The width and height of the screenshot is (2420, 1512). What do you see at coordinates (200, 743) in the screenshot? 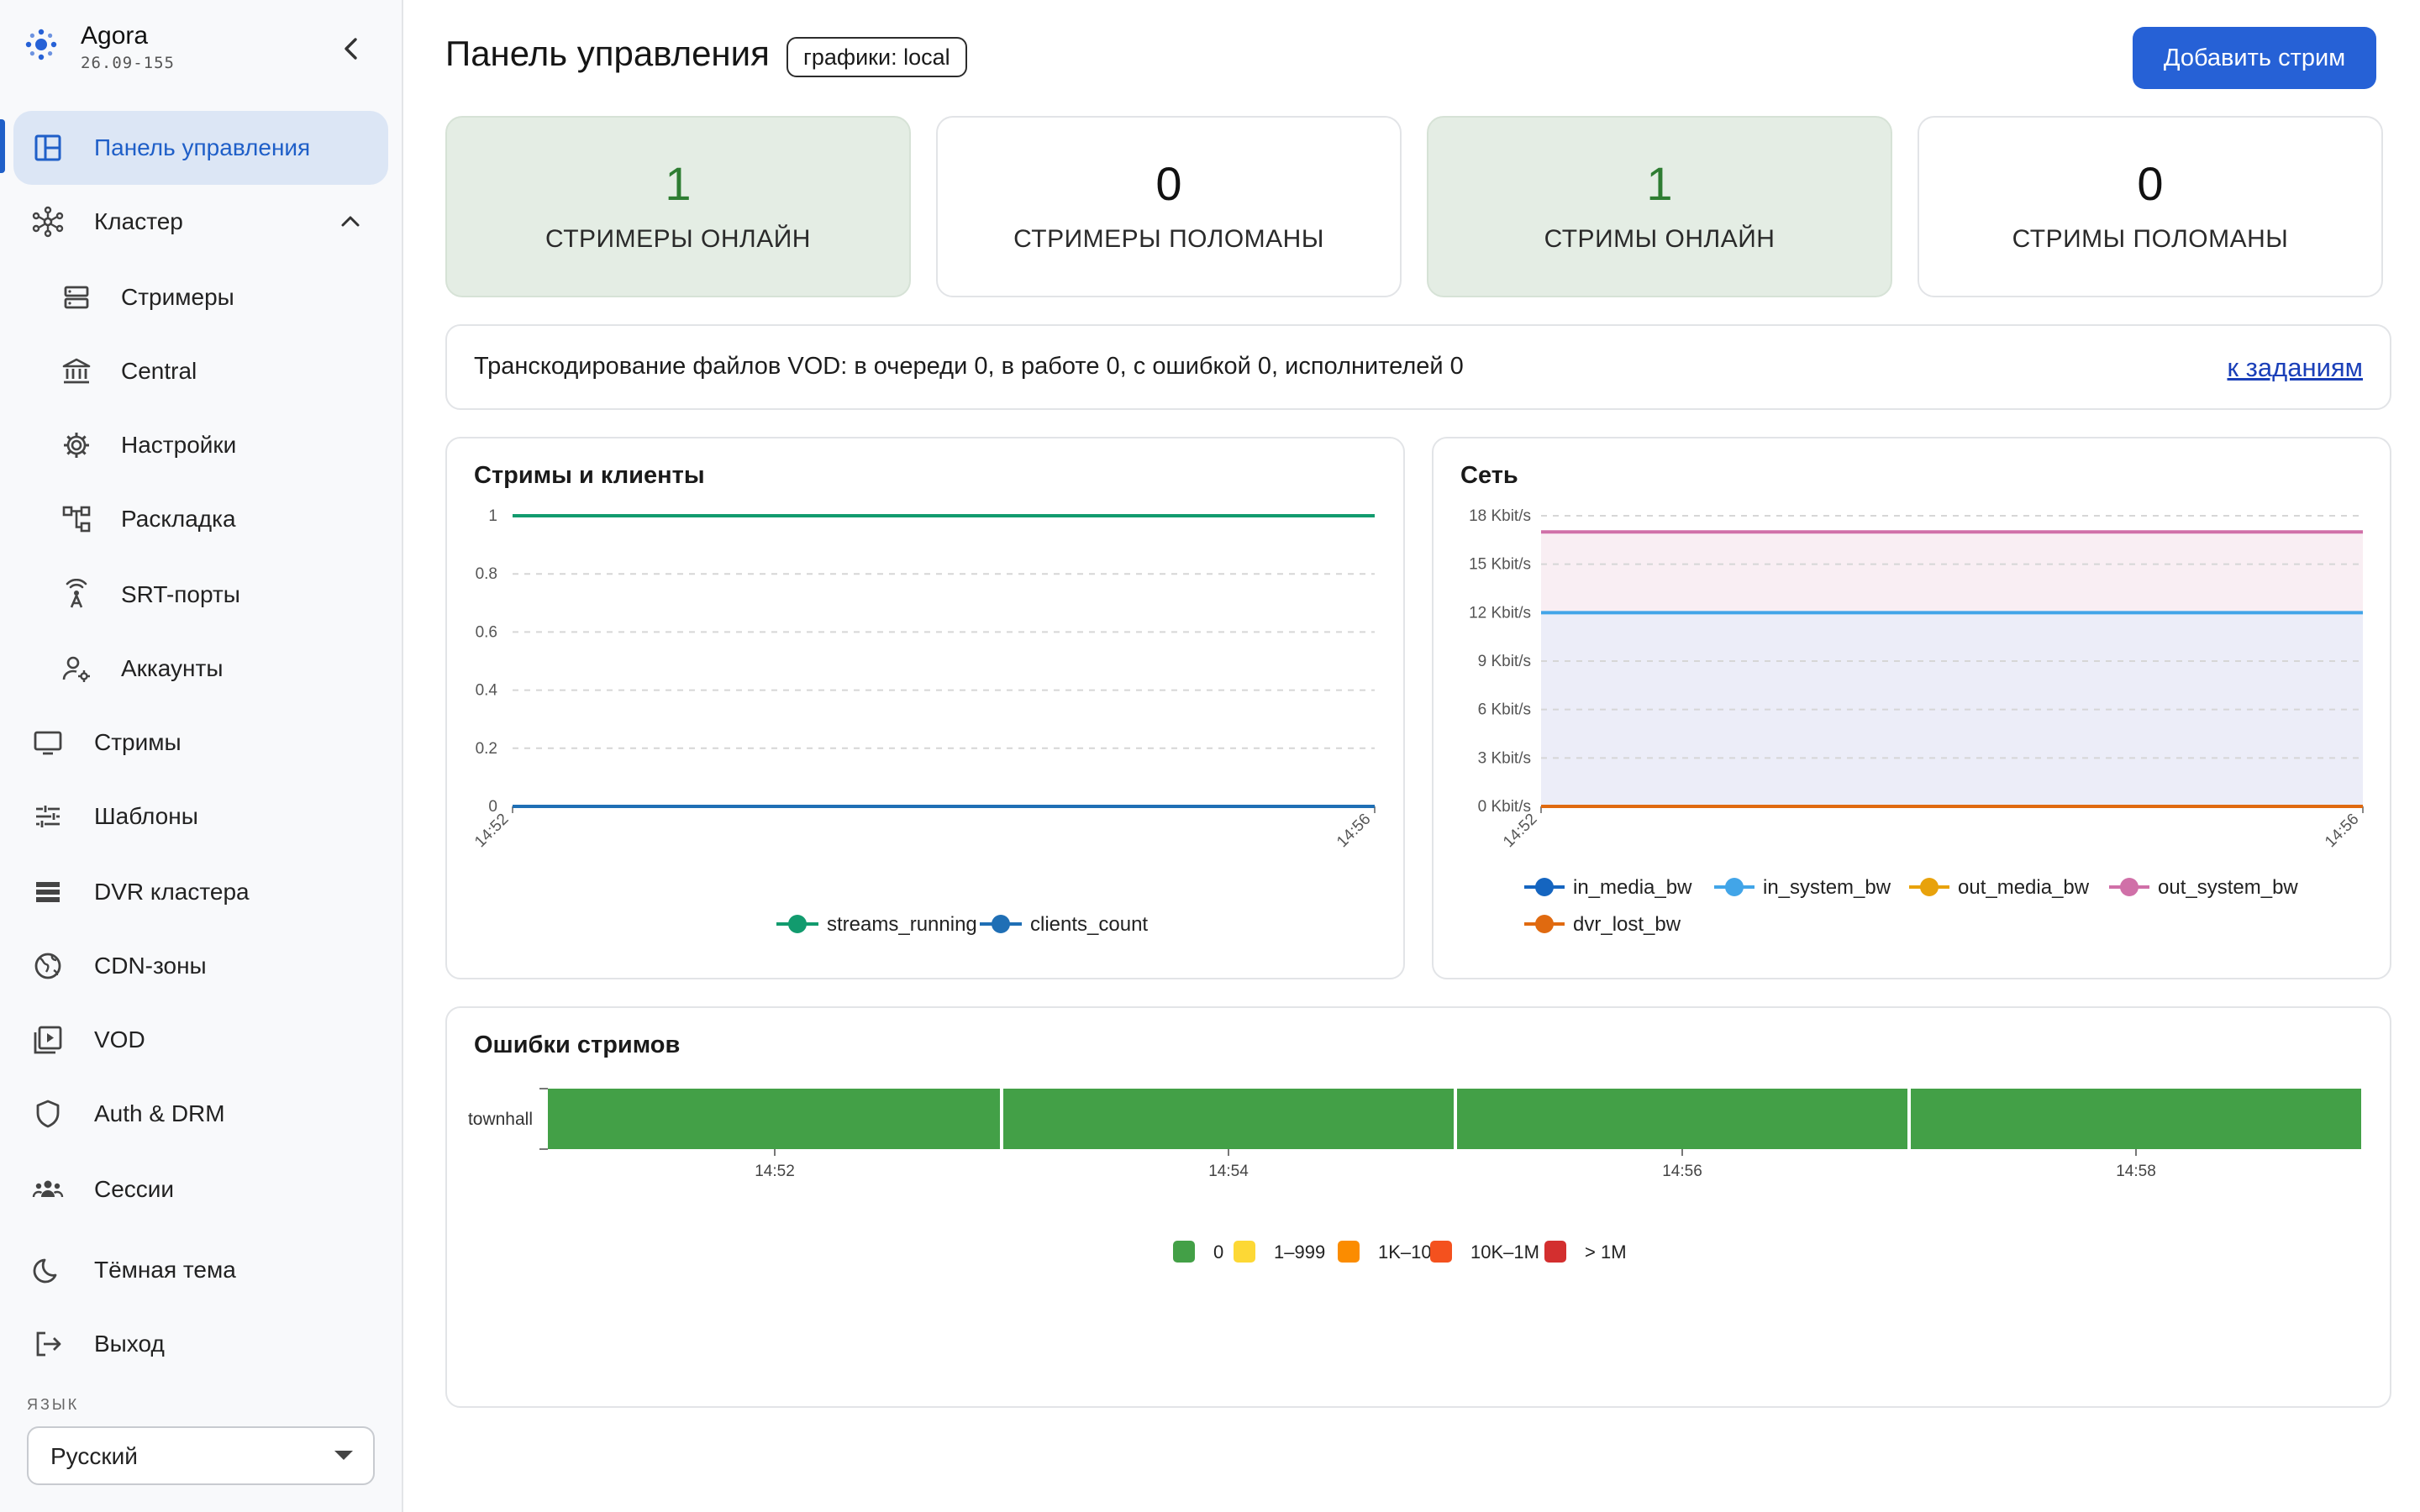
I see `sidebar-item-streams: Стримы` at bounding box center [200, 743].